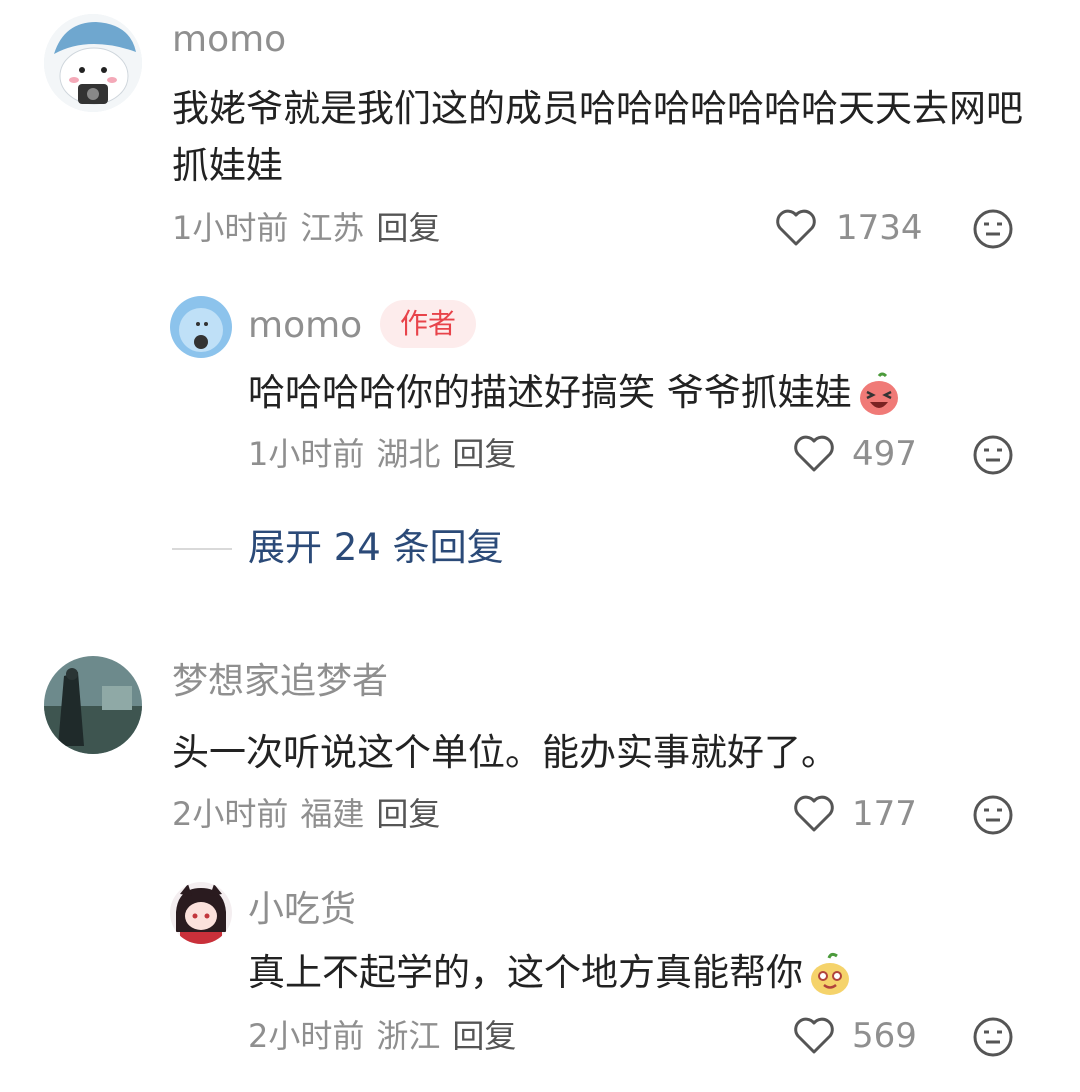 The image size is (1080, 1092). I want to click on comment-text: 头一次听说这个单位。能办实事就好了。, so click(505, 752).